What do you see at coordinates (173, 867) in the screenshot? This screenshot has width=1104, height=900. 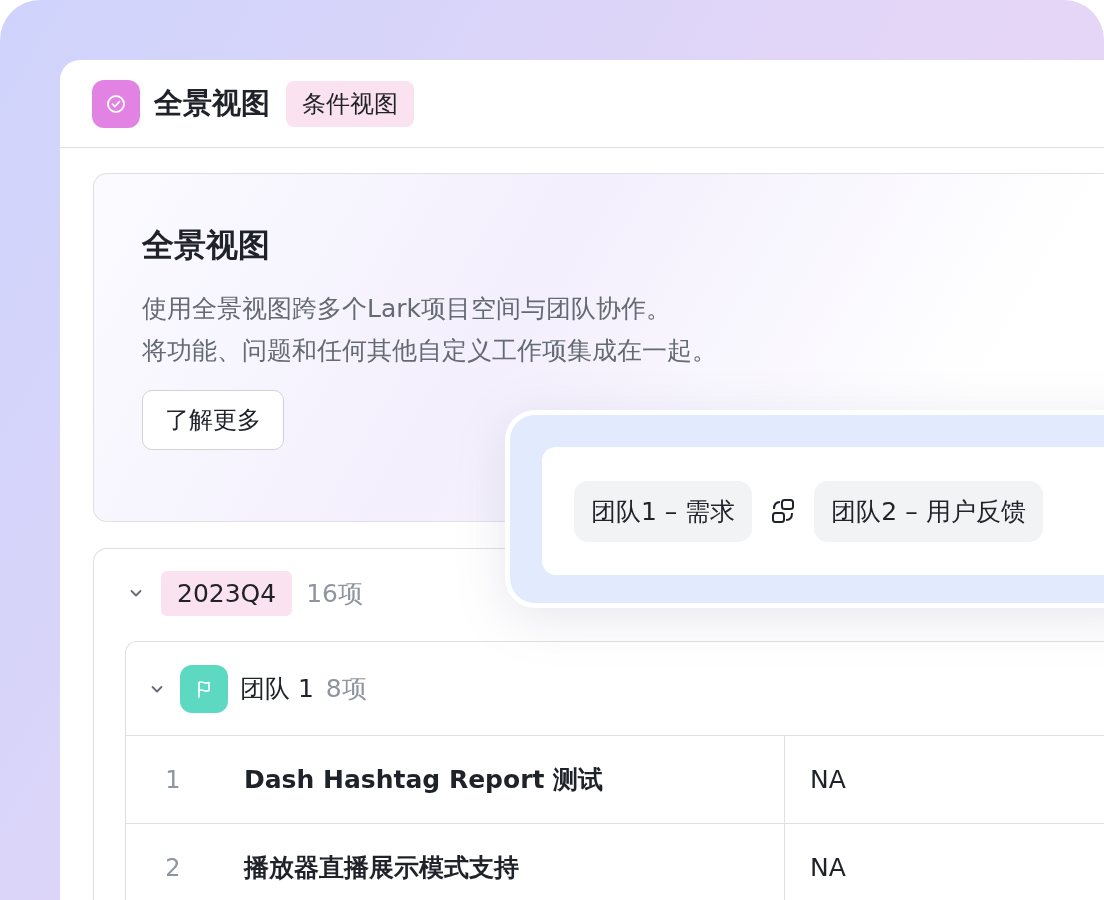 I see `row-number: 2` at bounding box center [173, 867].